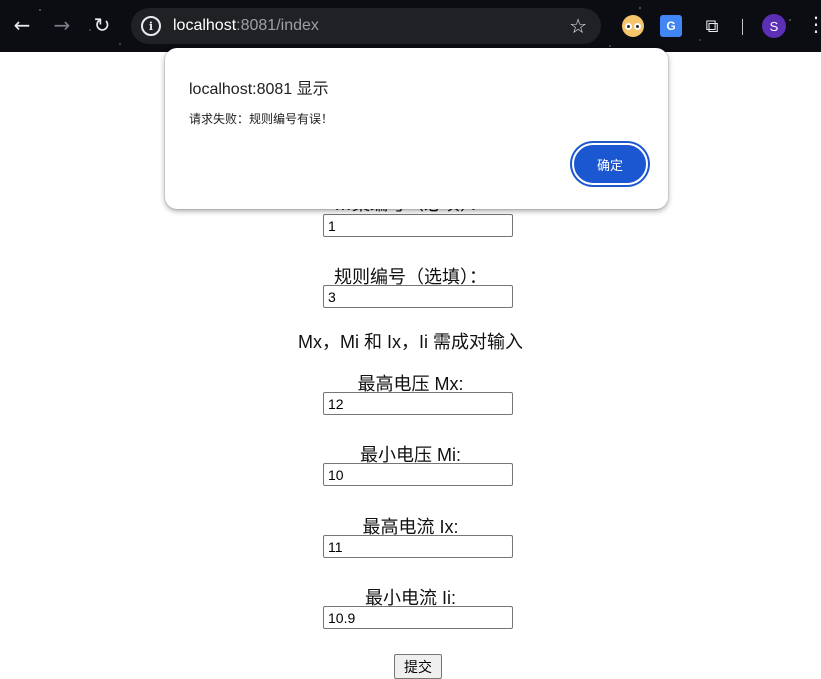 Image resolution: width=821 pixels, height=679 pixels. What do you see at coordinates (418, 546) in the screenshot?
I see `max-current-input` at bounding box center [418, 546].